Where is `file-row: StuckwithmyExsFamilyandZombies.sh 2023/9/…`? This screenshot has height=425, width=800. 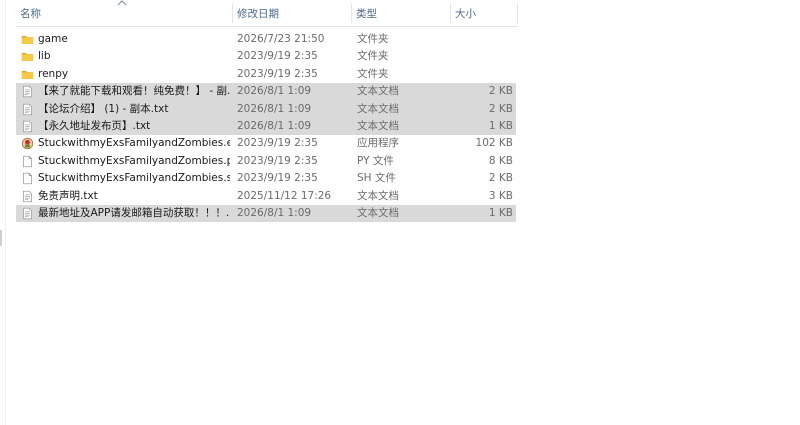 file-row: StuckwithmyExsFamilyandZombies.sh 2023/9/… is located at coordinates (266, 178).